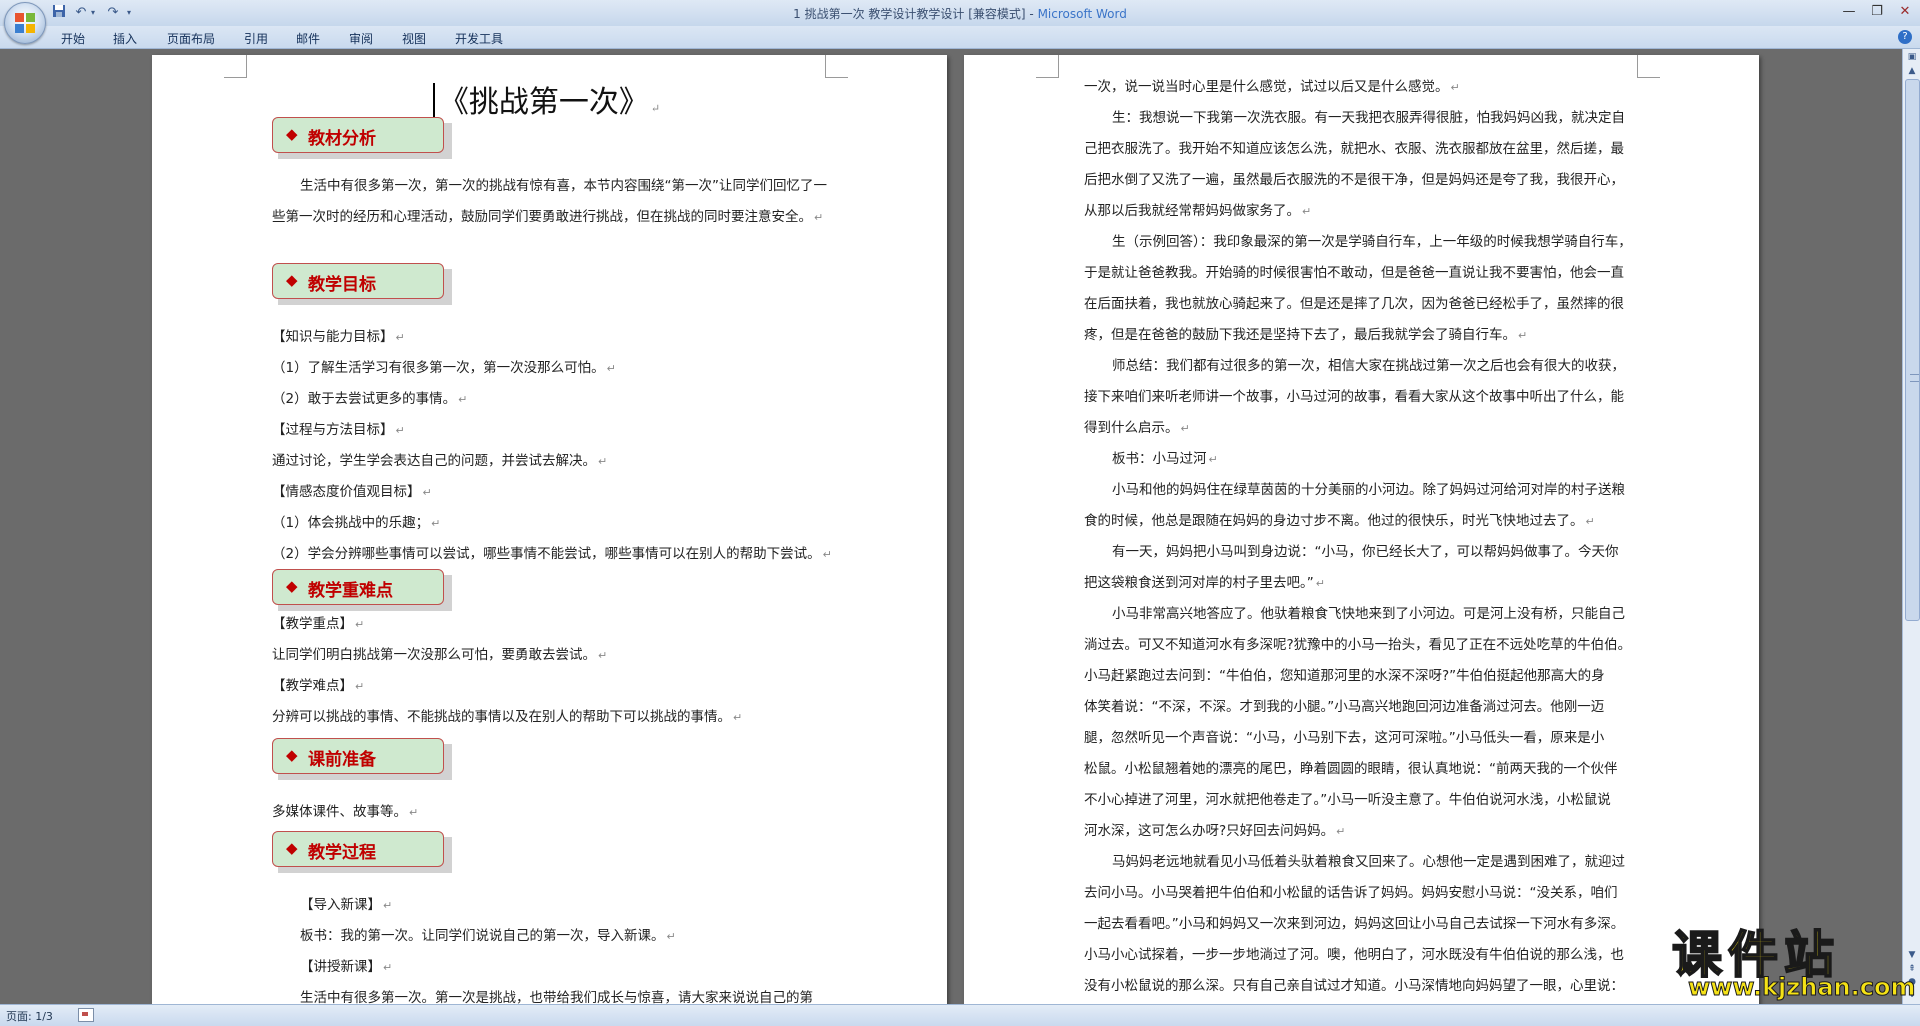 The image size is (1920, 1026). What do you see at coordinates (1351, 769) in the screenshot?
I see `text-line: 松鼠。小松鼠翘着她的漂亮的尾巴，睁着圆圆的眼睛，很认真地说：“前两天我的一个伙伴` at bounding box center [1351, 769].